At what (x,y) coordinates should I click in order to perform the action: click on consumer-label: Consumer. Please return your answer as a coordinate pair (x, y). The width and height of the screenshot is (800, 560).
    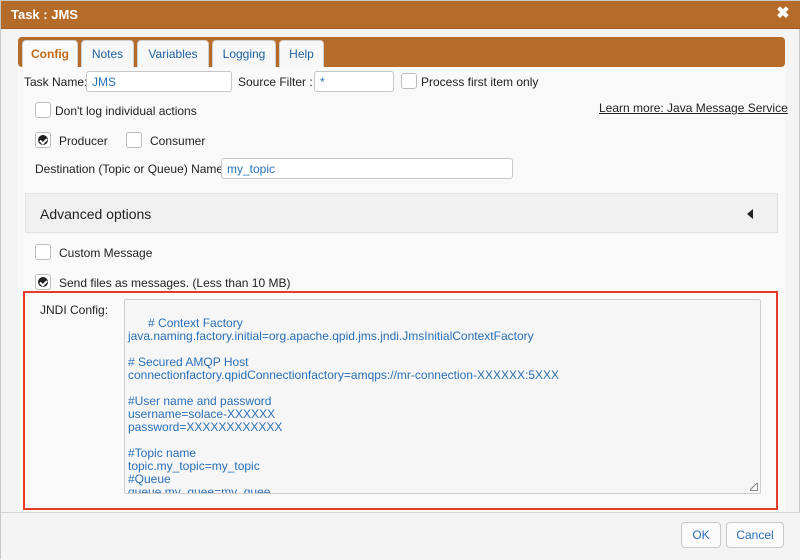
    Looking at the image, I should click on (178, 141).